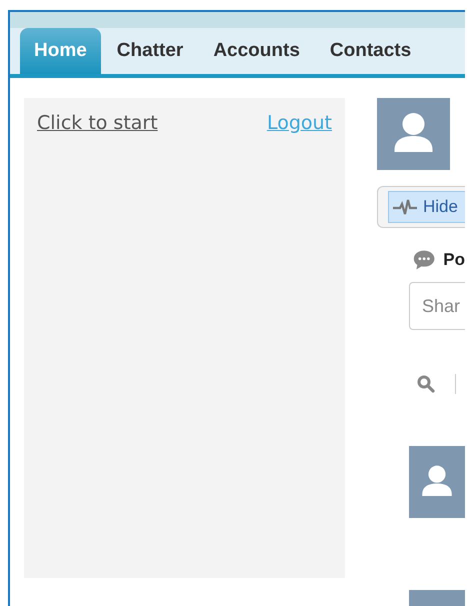  What do you see at coordinates (424, 260) in the screenshot?
I see `chat-bubble-icon` at bounding box center [424, 260].